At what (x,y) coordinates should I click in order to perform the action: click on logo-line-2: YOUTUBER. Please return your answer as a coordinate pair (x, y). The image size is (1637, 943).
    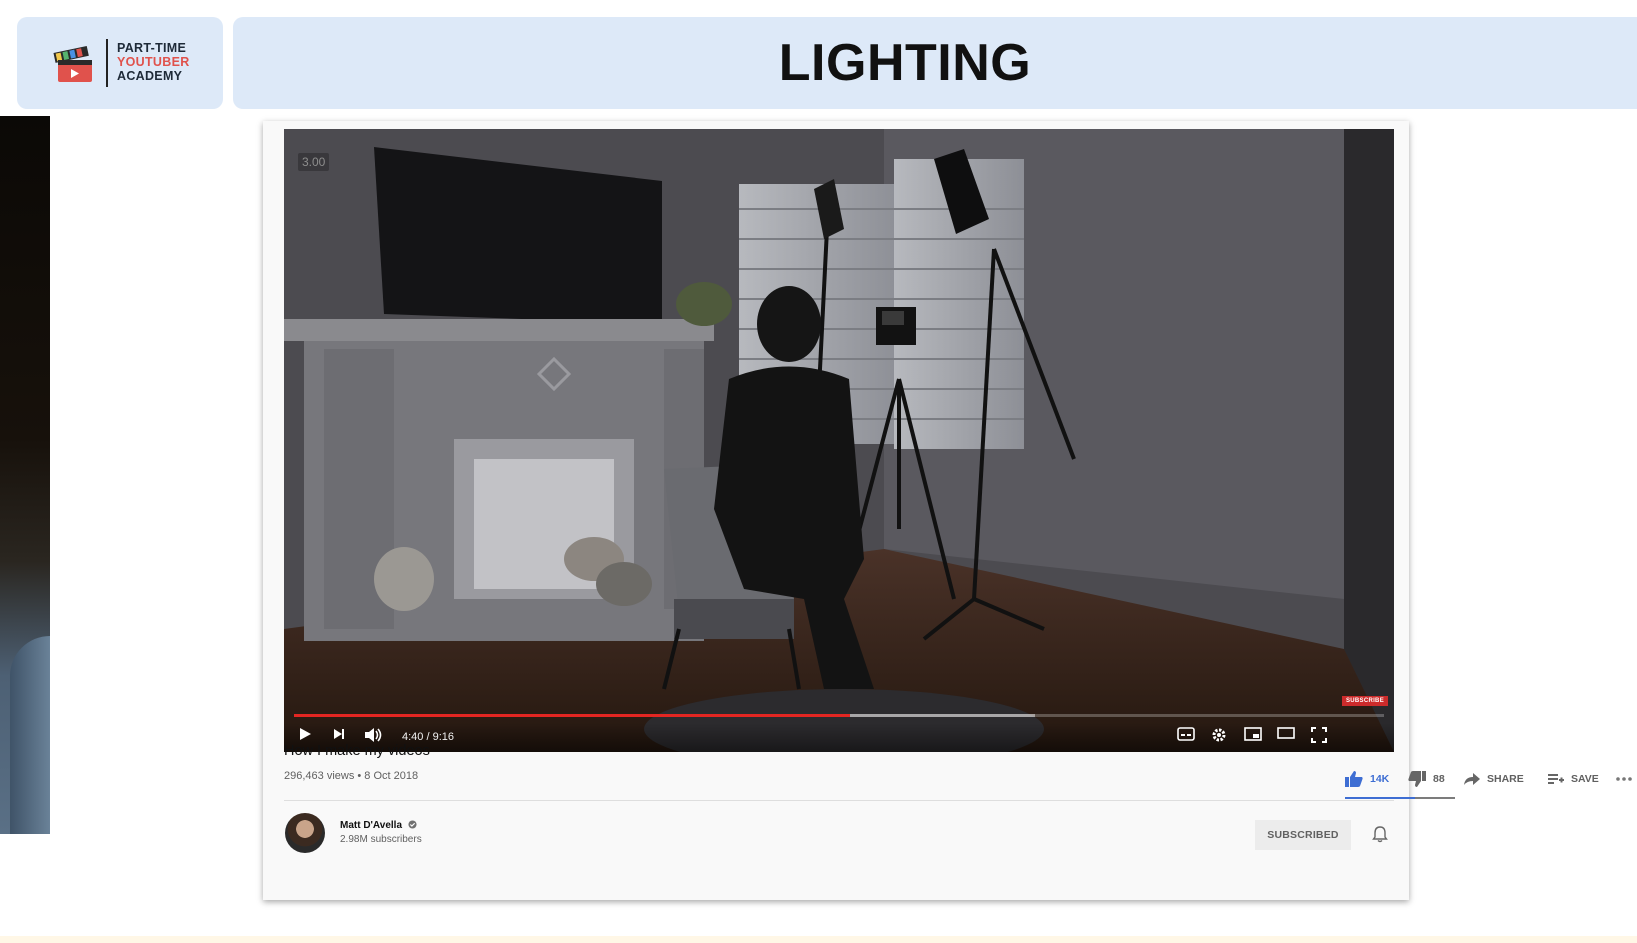
    Looking at the image, I should click on (153, 62).